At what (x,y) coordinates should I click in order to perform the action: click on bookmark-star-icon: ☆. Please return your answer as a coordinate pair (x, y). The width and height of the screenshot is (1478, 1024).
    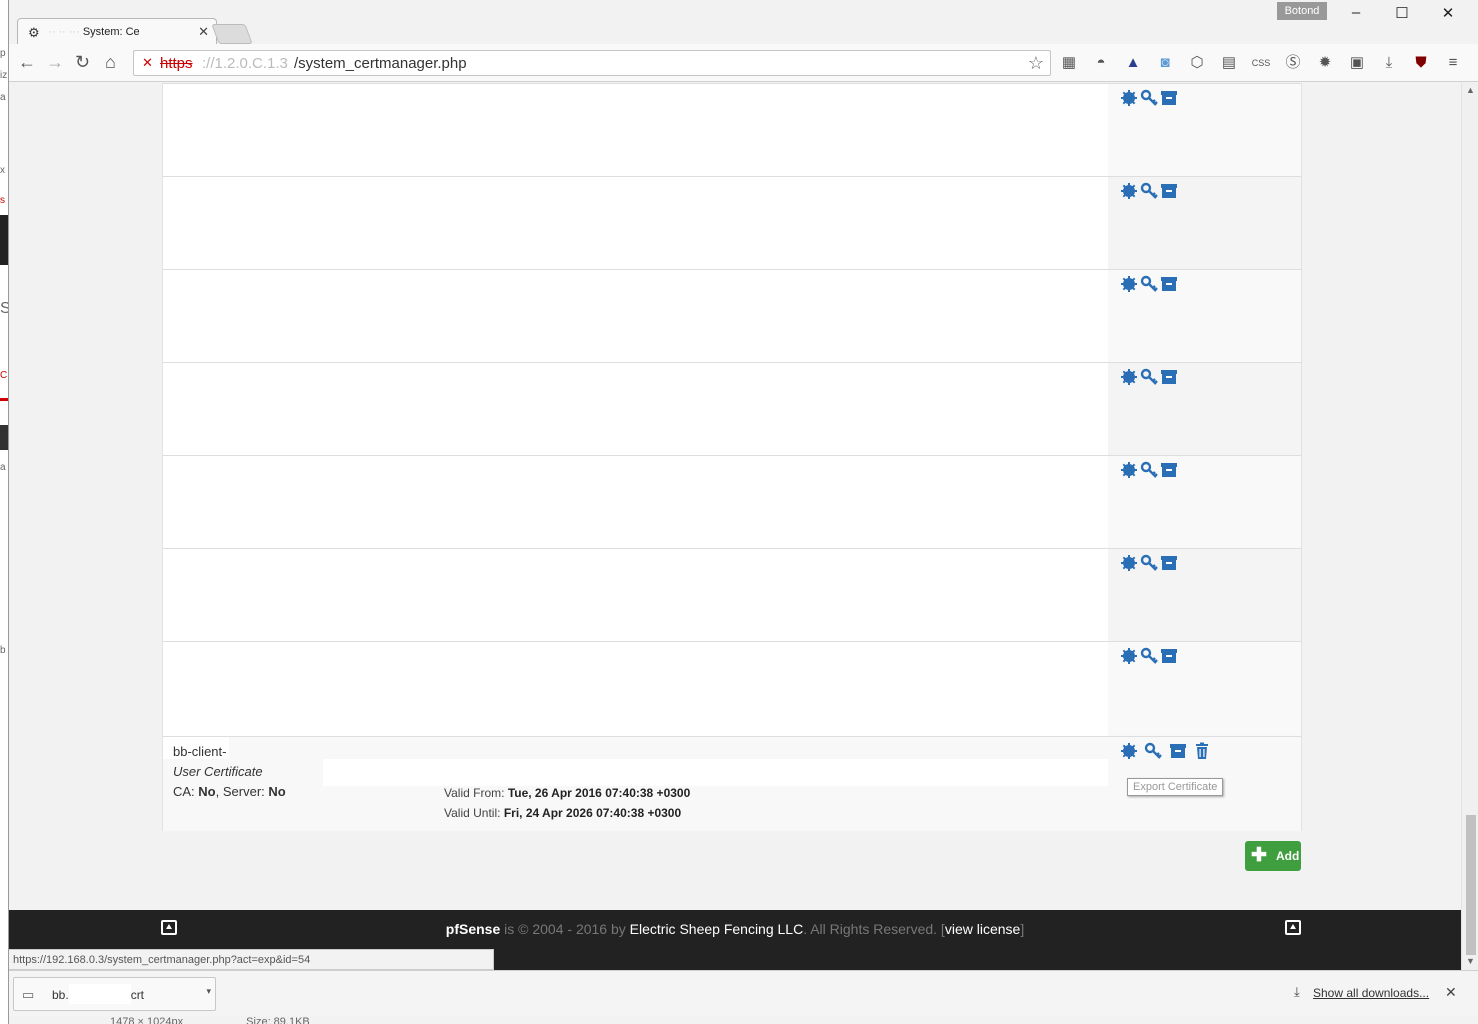
    Looking at the image, I should click on (1036, 63).